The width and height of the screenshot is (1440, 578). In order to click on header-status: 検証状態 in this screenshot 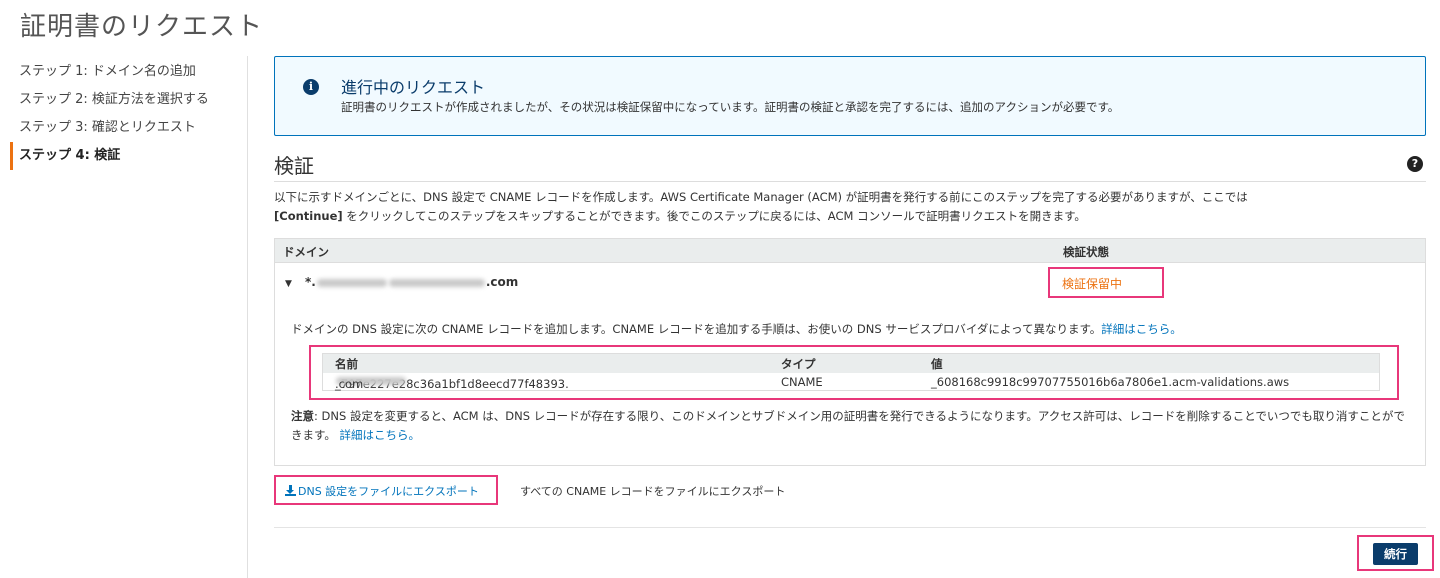, I will do `click(1086, 252)`.